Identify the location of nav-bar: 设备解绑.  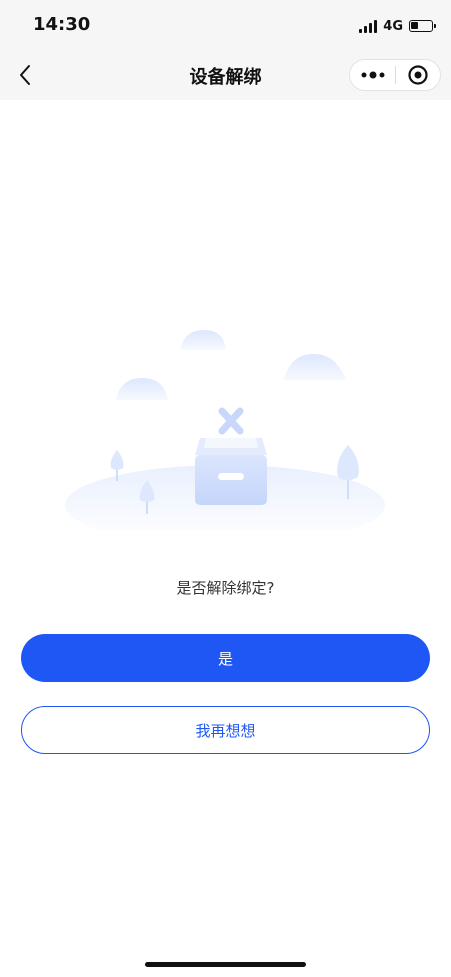
(225, 75).